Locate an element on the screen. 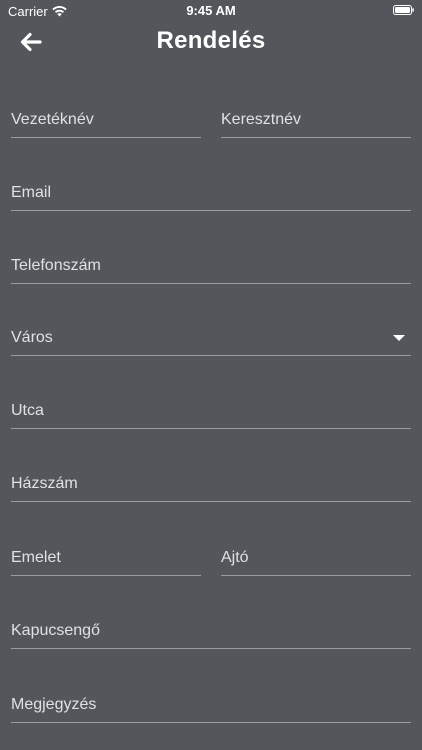  page-title: Rendelés is located at coordinates (211, 40).